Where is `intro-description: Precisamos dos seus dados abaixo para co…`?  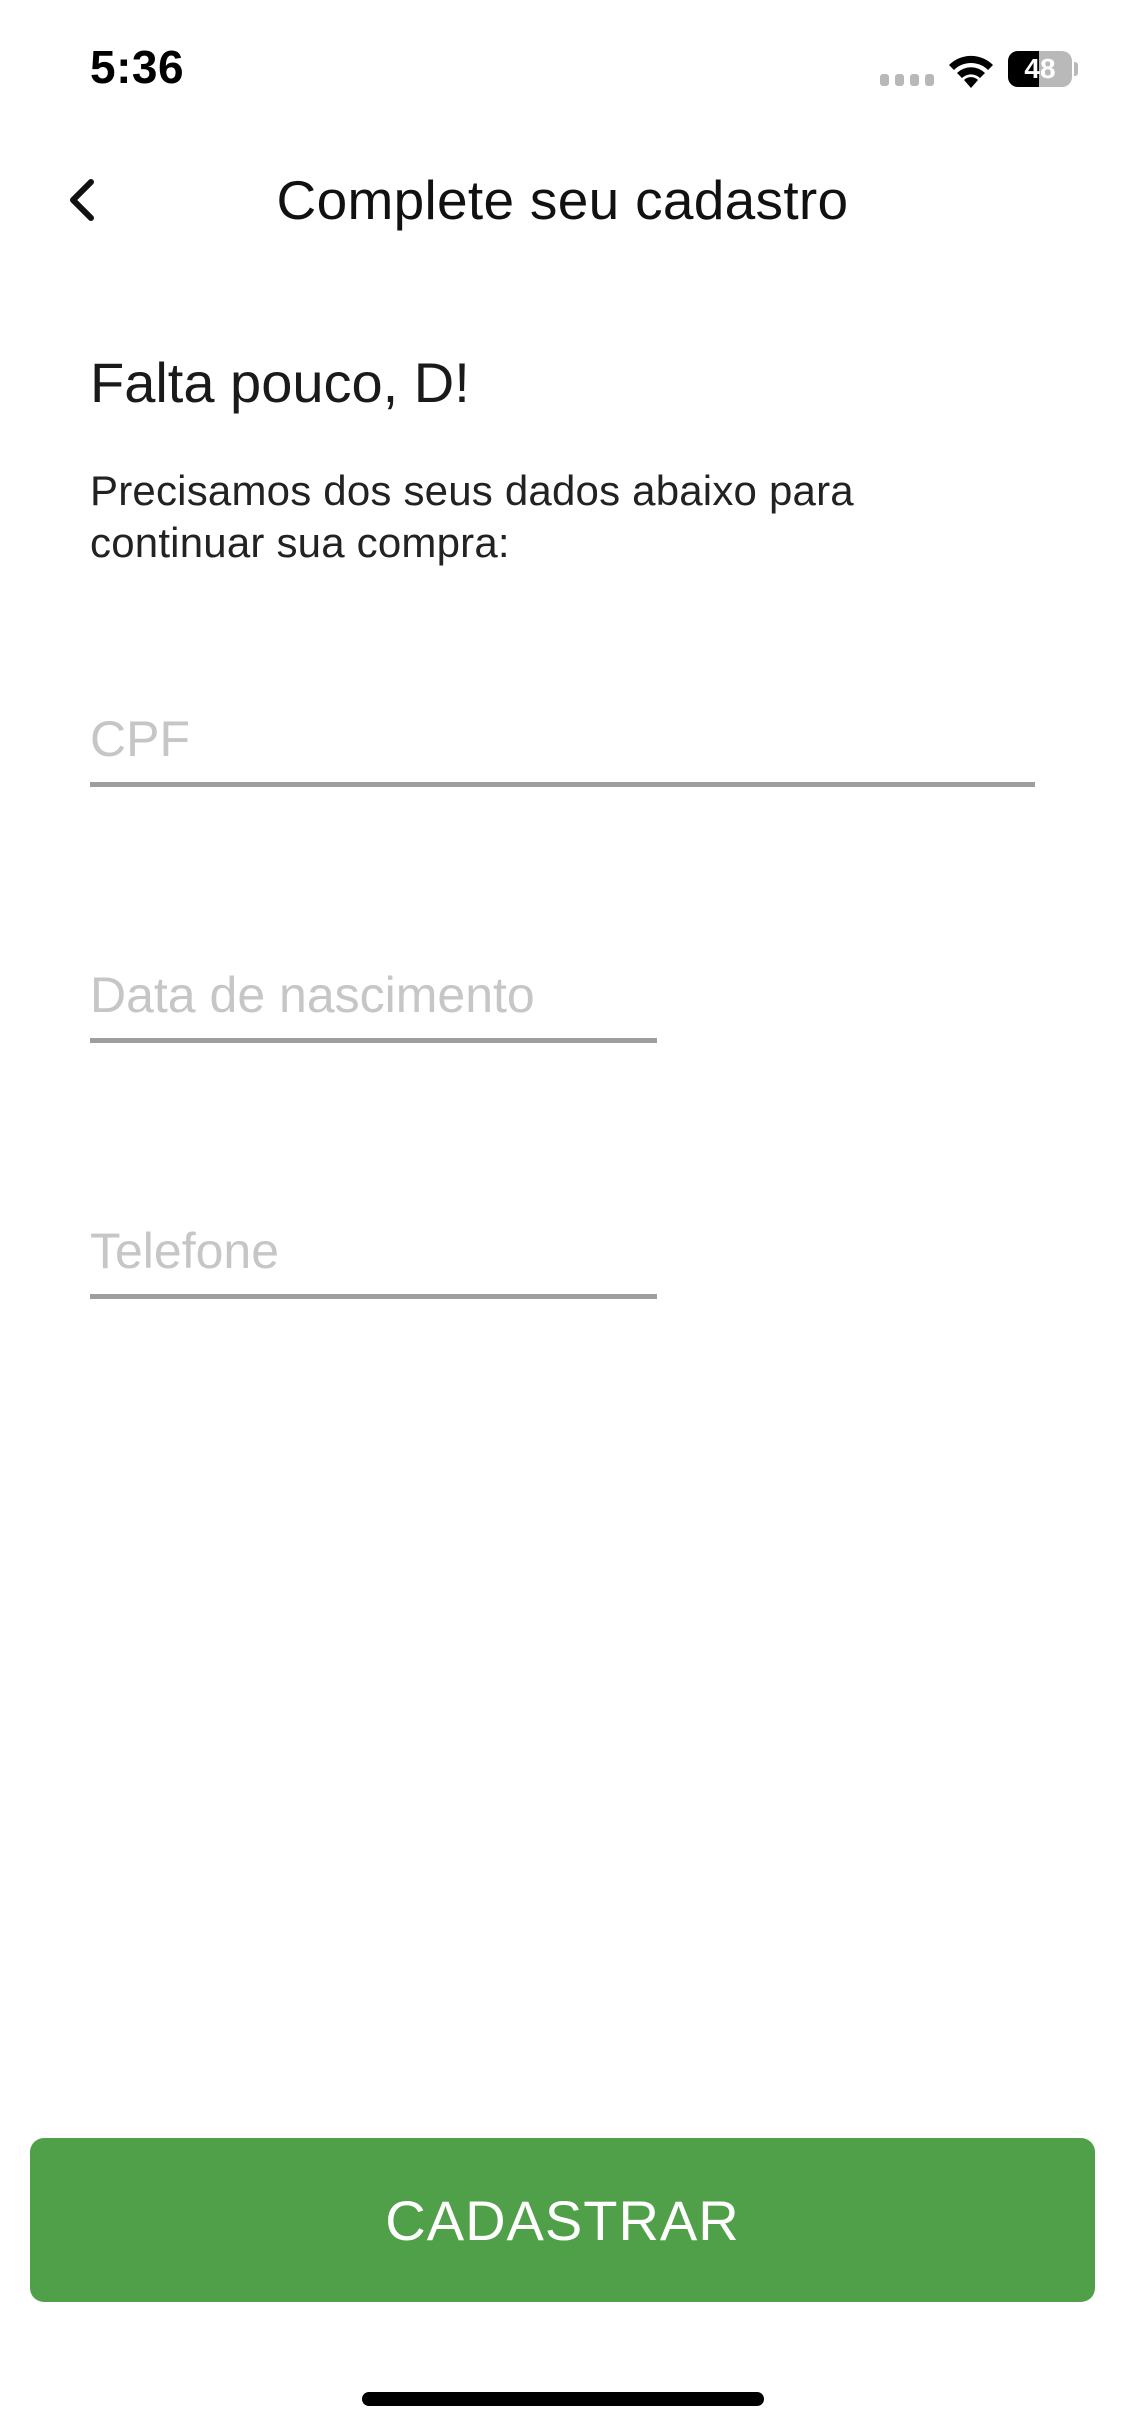
intro-description: Precisamos dos seus dados abaixo para co… is located at coordinates (472, 516).